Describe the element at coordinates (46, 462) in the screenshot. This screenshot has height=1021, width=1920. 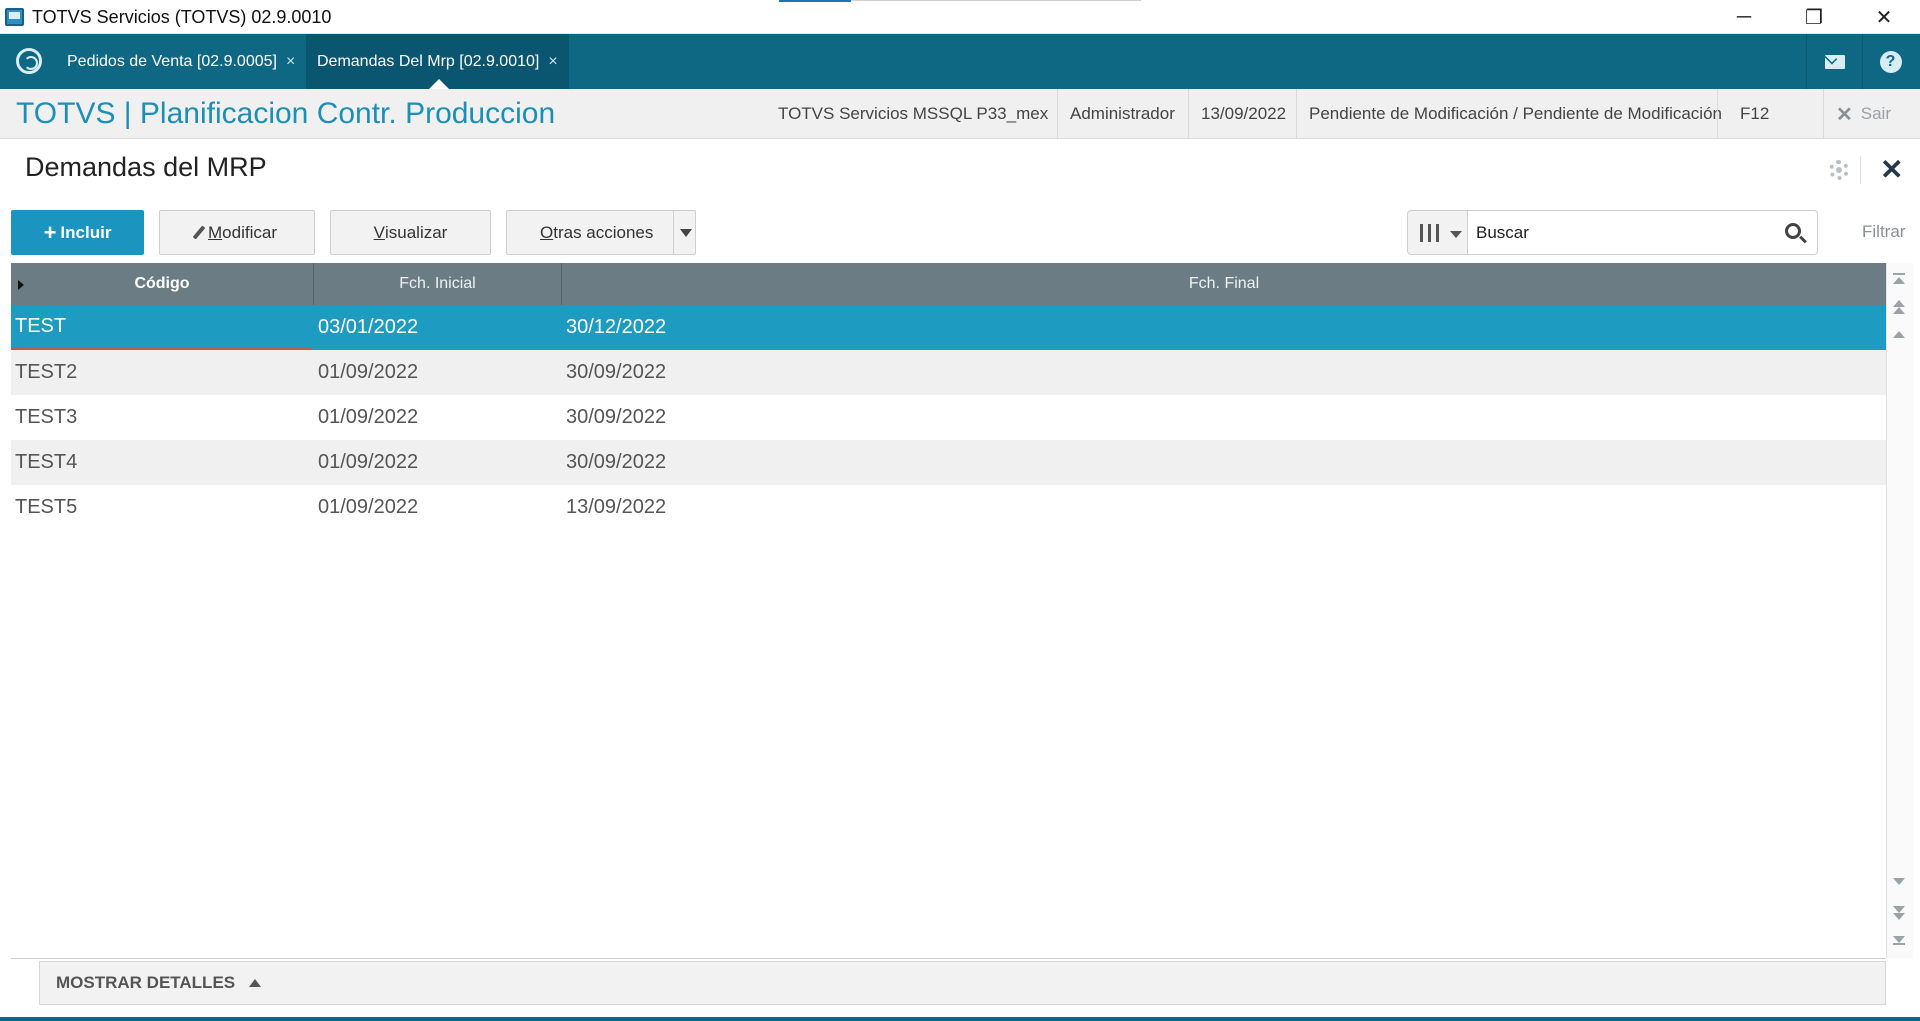
I see `cell-codigo: TEST4` at that location.